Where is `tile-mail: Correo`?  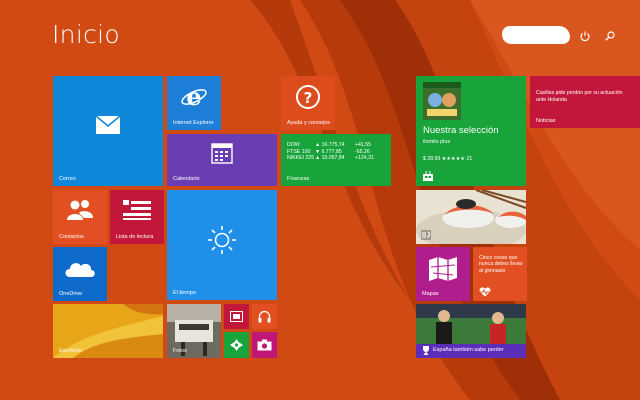 tile-mail: Correo is located at coordinates (108, 131).